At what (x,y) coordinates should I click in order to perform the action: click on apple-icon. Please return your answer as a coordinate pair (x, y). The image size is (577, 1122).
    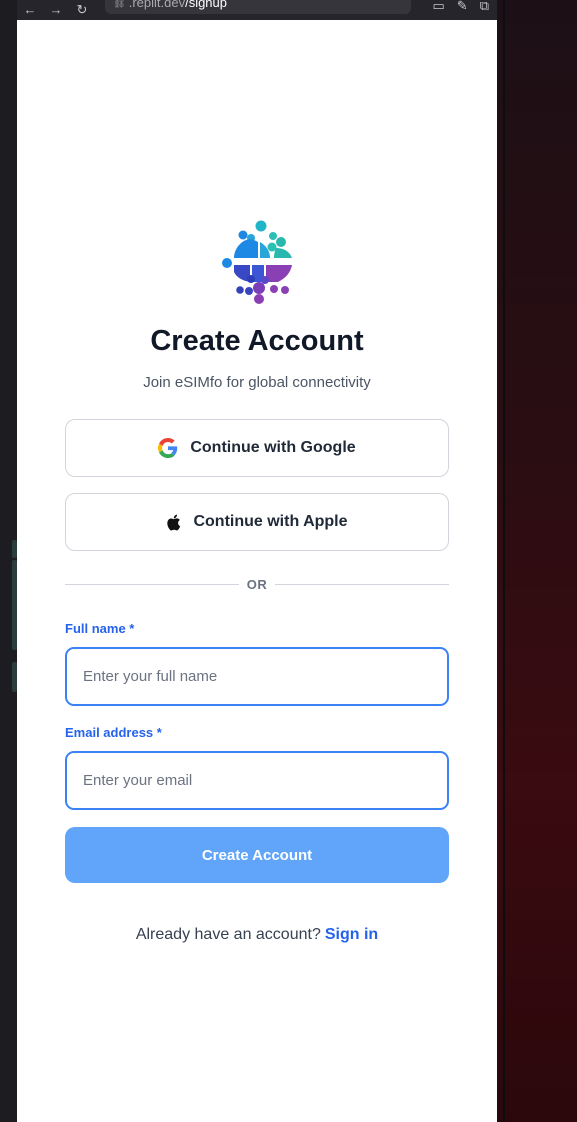
    Looking at the image, I should click on (174, 522).